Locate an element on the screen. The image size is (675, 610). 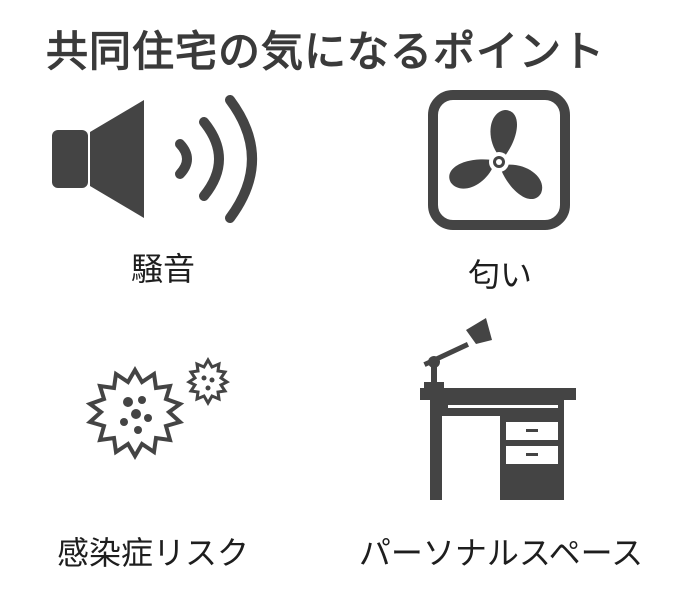
speaker-icon is located at coordinates (154, 159).